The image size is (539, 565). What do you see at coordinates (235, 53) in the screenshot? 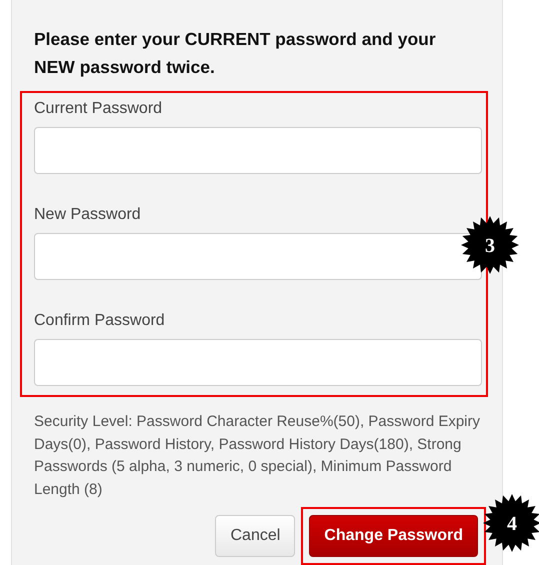
I see `instructions-text: Please enter your CURRENT password and your NEW password twice.` at bounding box center [235, 53].